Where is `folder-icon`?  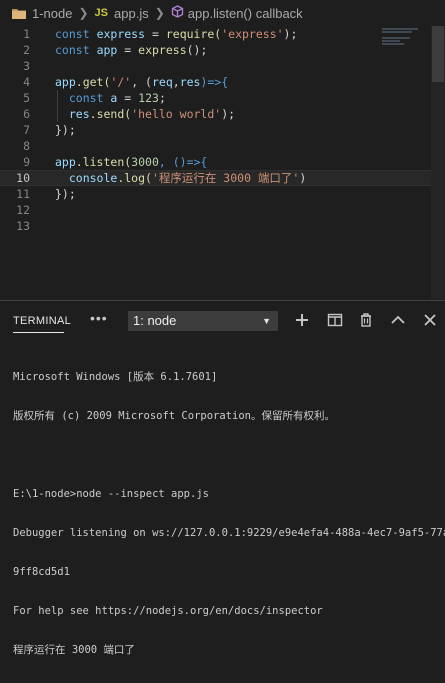 folder-icon is located at coordinates (19, 13).